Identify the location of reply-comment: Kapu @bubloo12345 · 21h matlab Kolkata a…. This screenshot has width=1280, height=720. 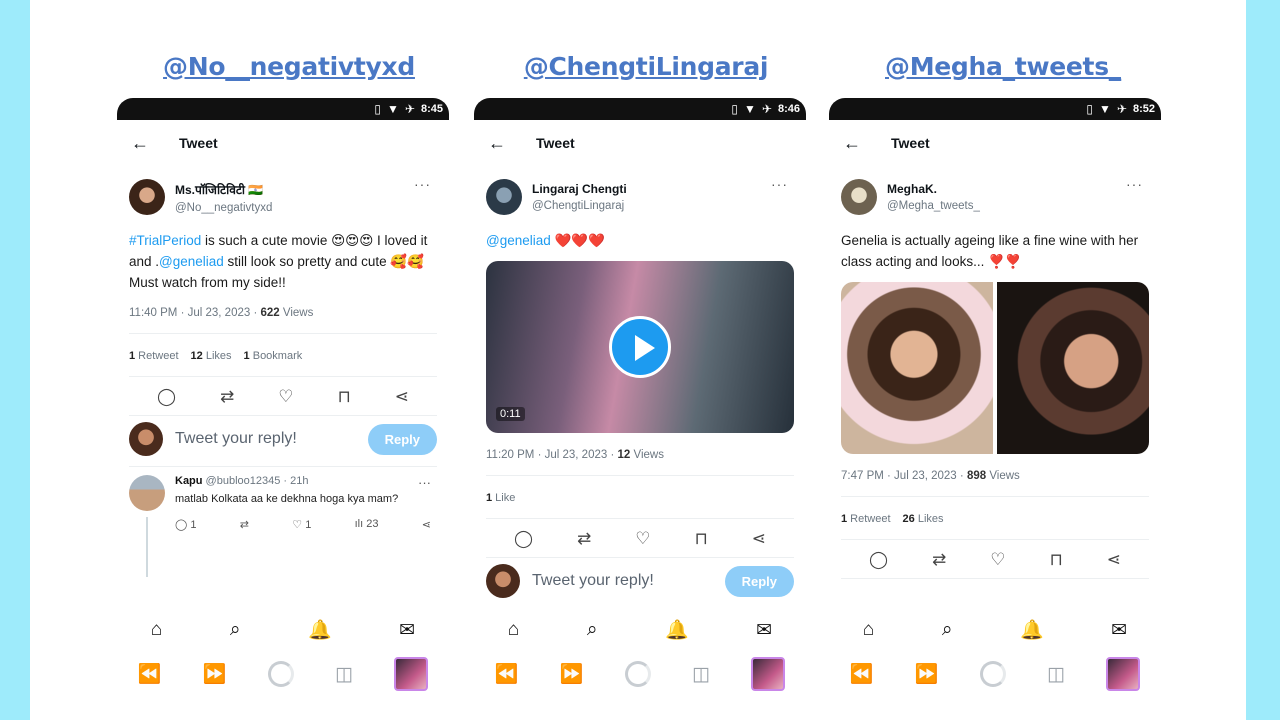
(283, 526).